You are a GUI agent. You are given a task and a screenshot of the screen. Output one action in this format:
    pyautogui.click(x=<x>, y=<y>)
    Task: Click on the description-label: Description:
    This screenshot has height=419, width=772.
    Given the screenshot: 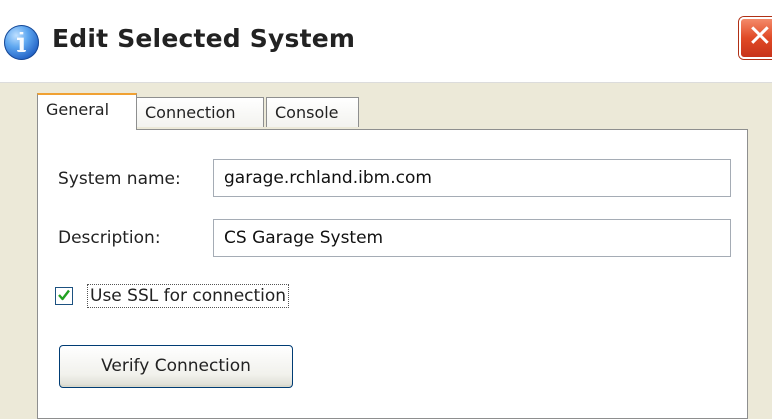 What is the action you would take?
    pyautogui.click(x=109, y=238)
    